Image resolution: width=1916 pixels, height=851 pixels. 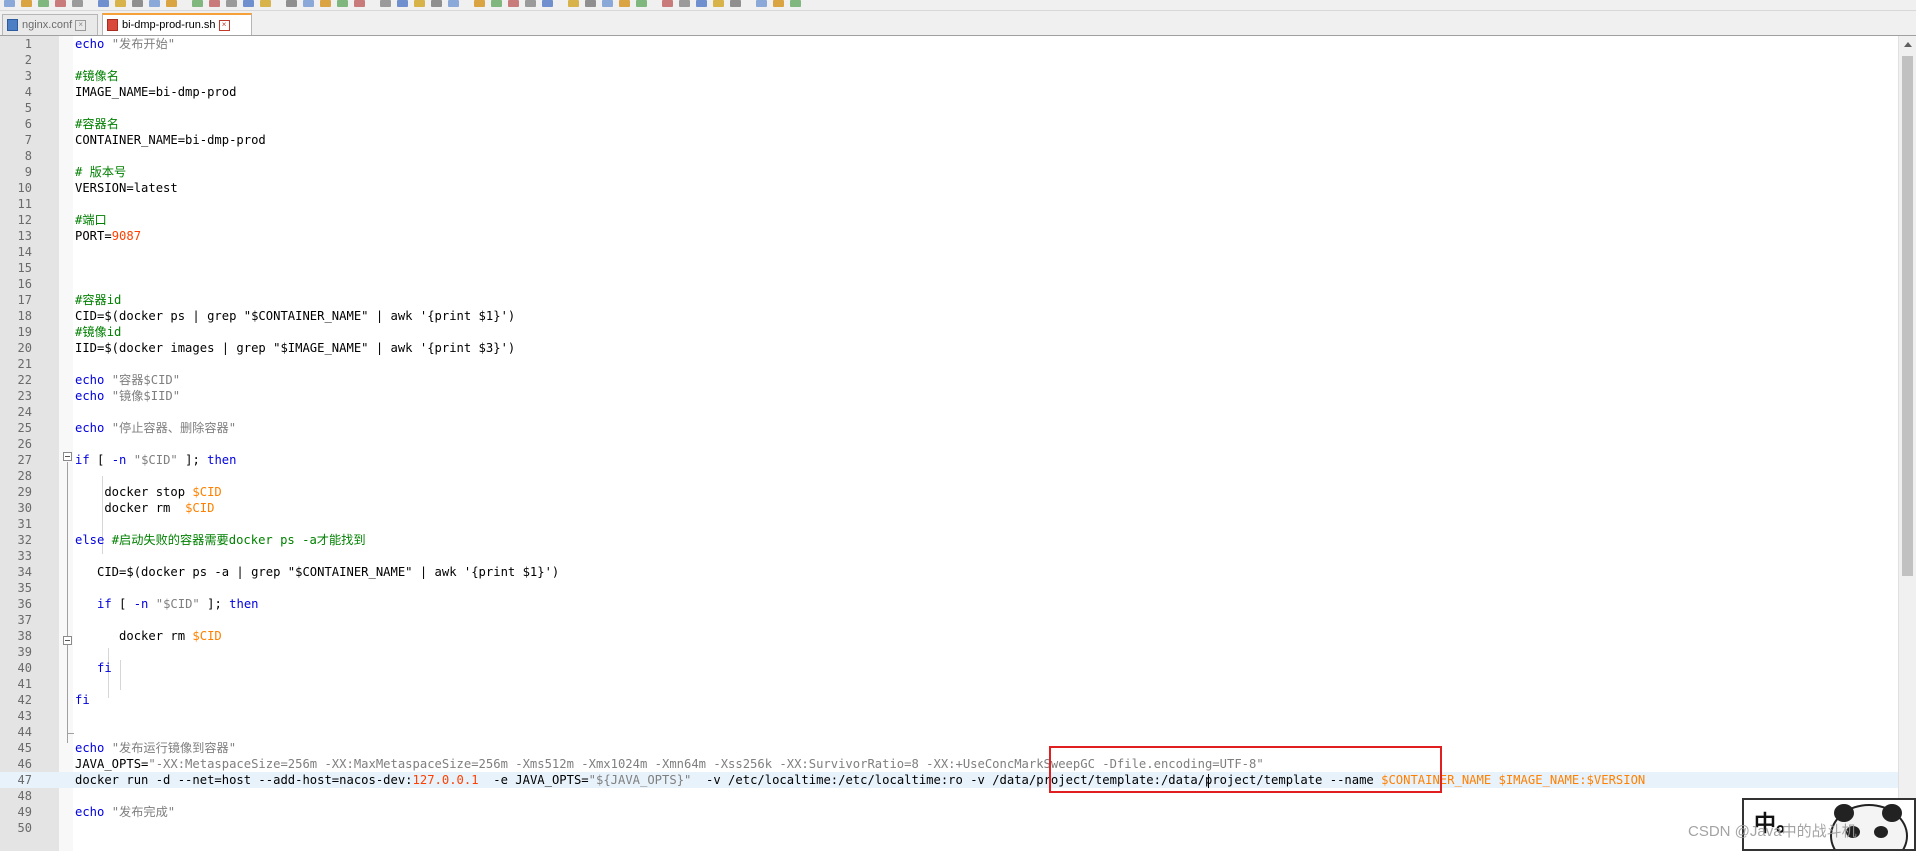 What do you see at coordinates (949, 92) in the screenshot?
I see `code-line: 4 IMAGE_NAME=bi-dmp-prod` at bounding box center [949, 92].